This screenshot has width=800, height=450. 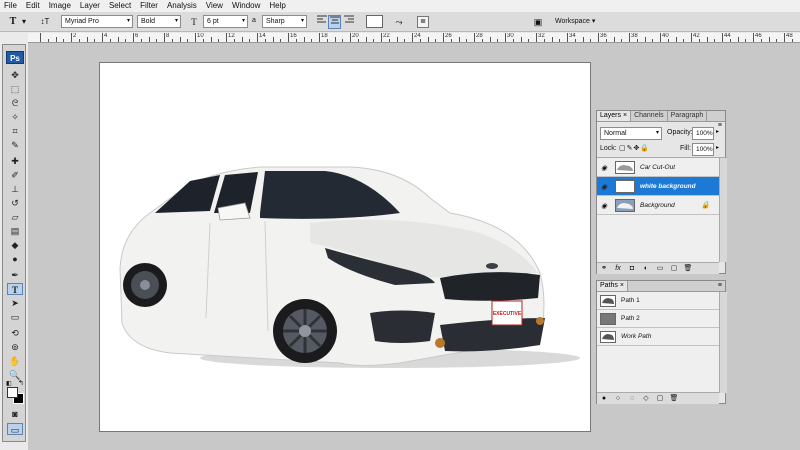 I want to click on workspace-button: Workspace ▾, so click(x=575, y=21).